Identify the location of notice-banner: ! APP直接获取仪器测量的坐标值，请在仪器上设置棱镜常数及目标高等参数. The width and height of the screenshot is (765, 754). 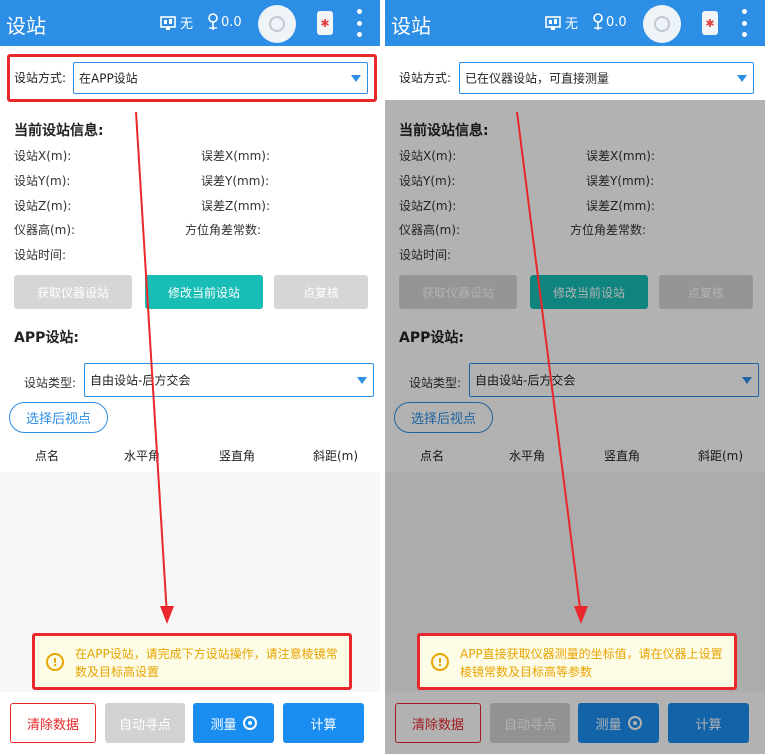
(577, 661).